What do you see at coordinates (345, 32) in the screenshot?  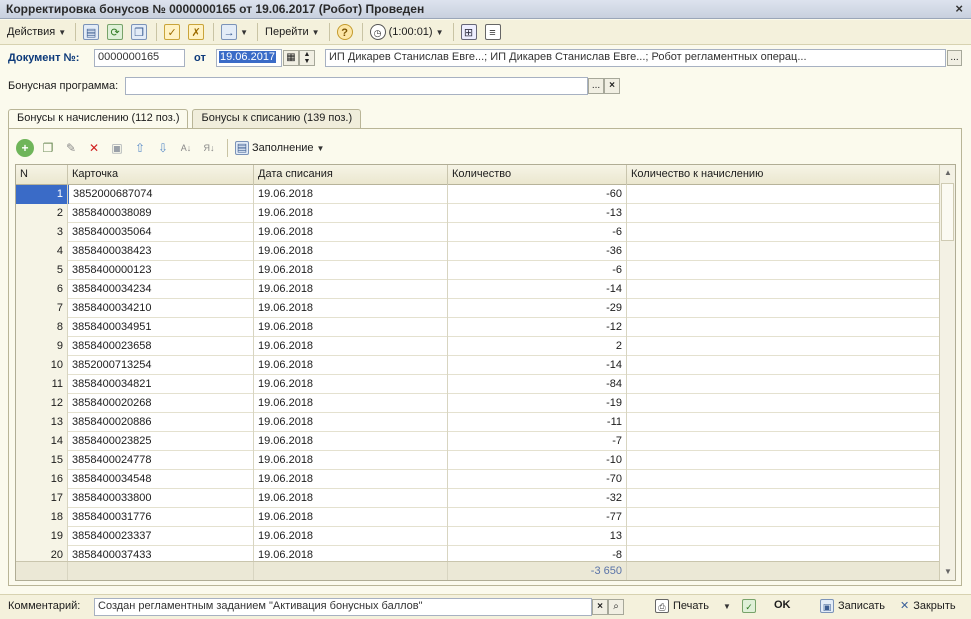 I see `help-button: ?` at bounding box center [345, 32].